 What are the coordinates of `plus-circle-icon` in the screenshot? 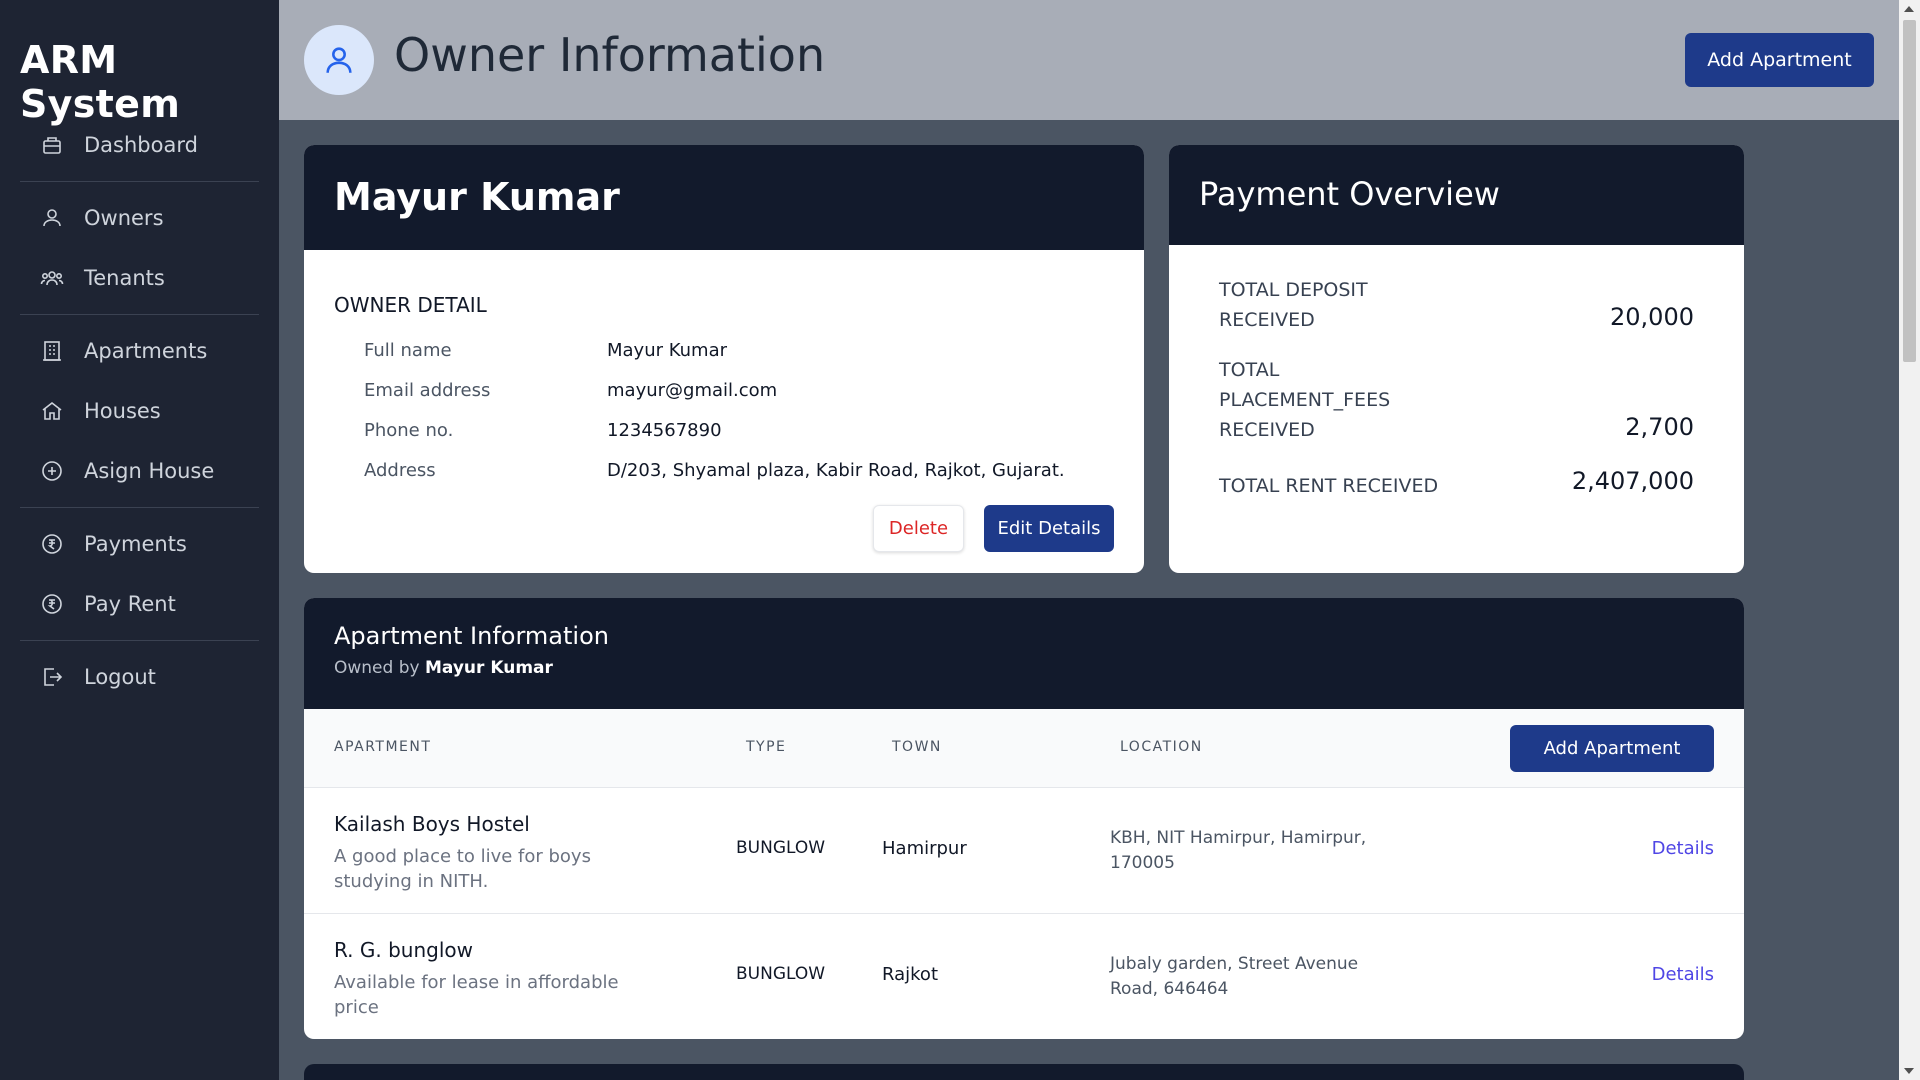 It's located at (52, 471).